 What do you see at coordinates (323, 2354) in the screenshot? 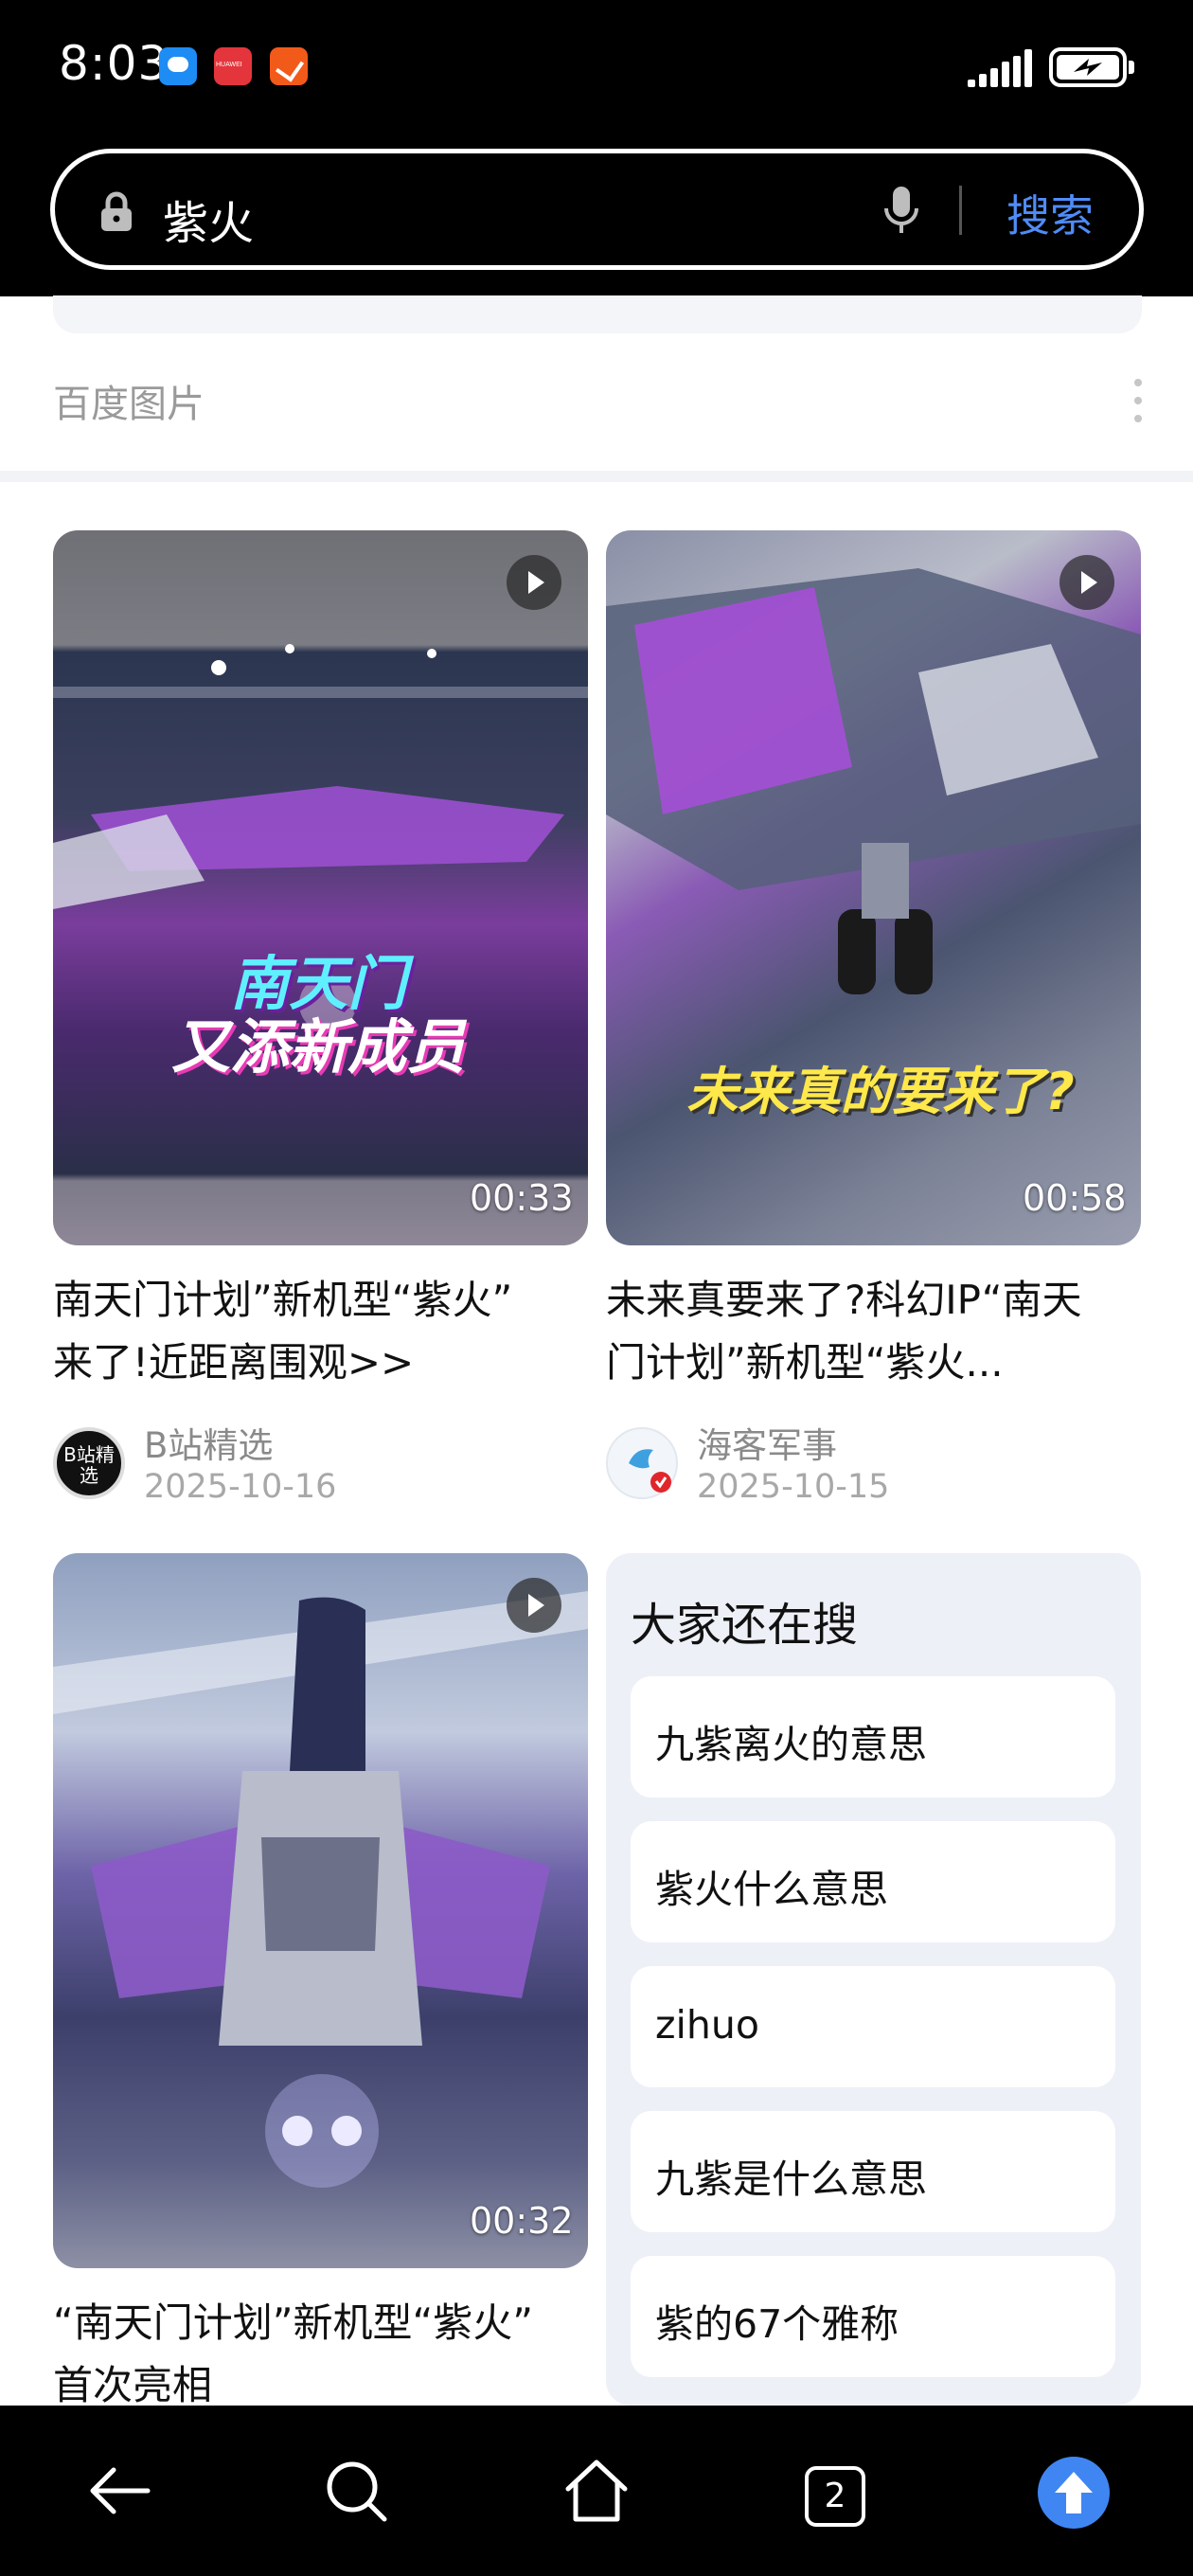
I see `video-title: “南天门计划”新机型“紫火” 首次亮相` at bounding box center [323, 2354].